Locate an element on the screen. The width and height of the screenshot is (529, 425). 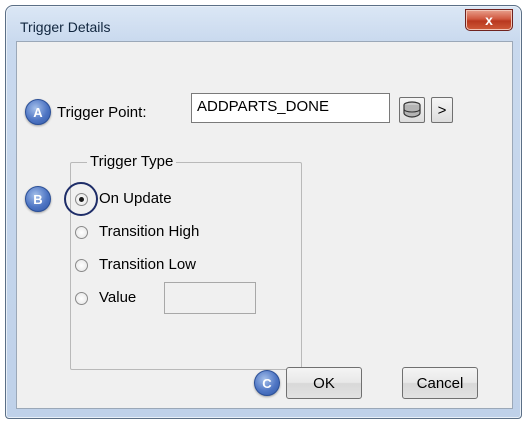
trigger-type-legend: Trigger Type is located at coordinates (132, 161).